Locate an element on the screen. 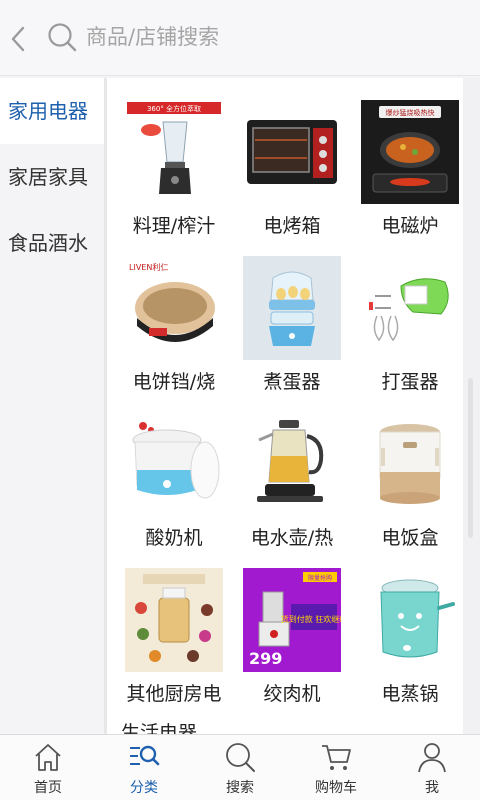  search-bar is located at coordinates (256, 37).